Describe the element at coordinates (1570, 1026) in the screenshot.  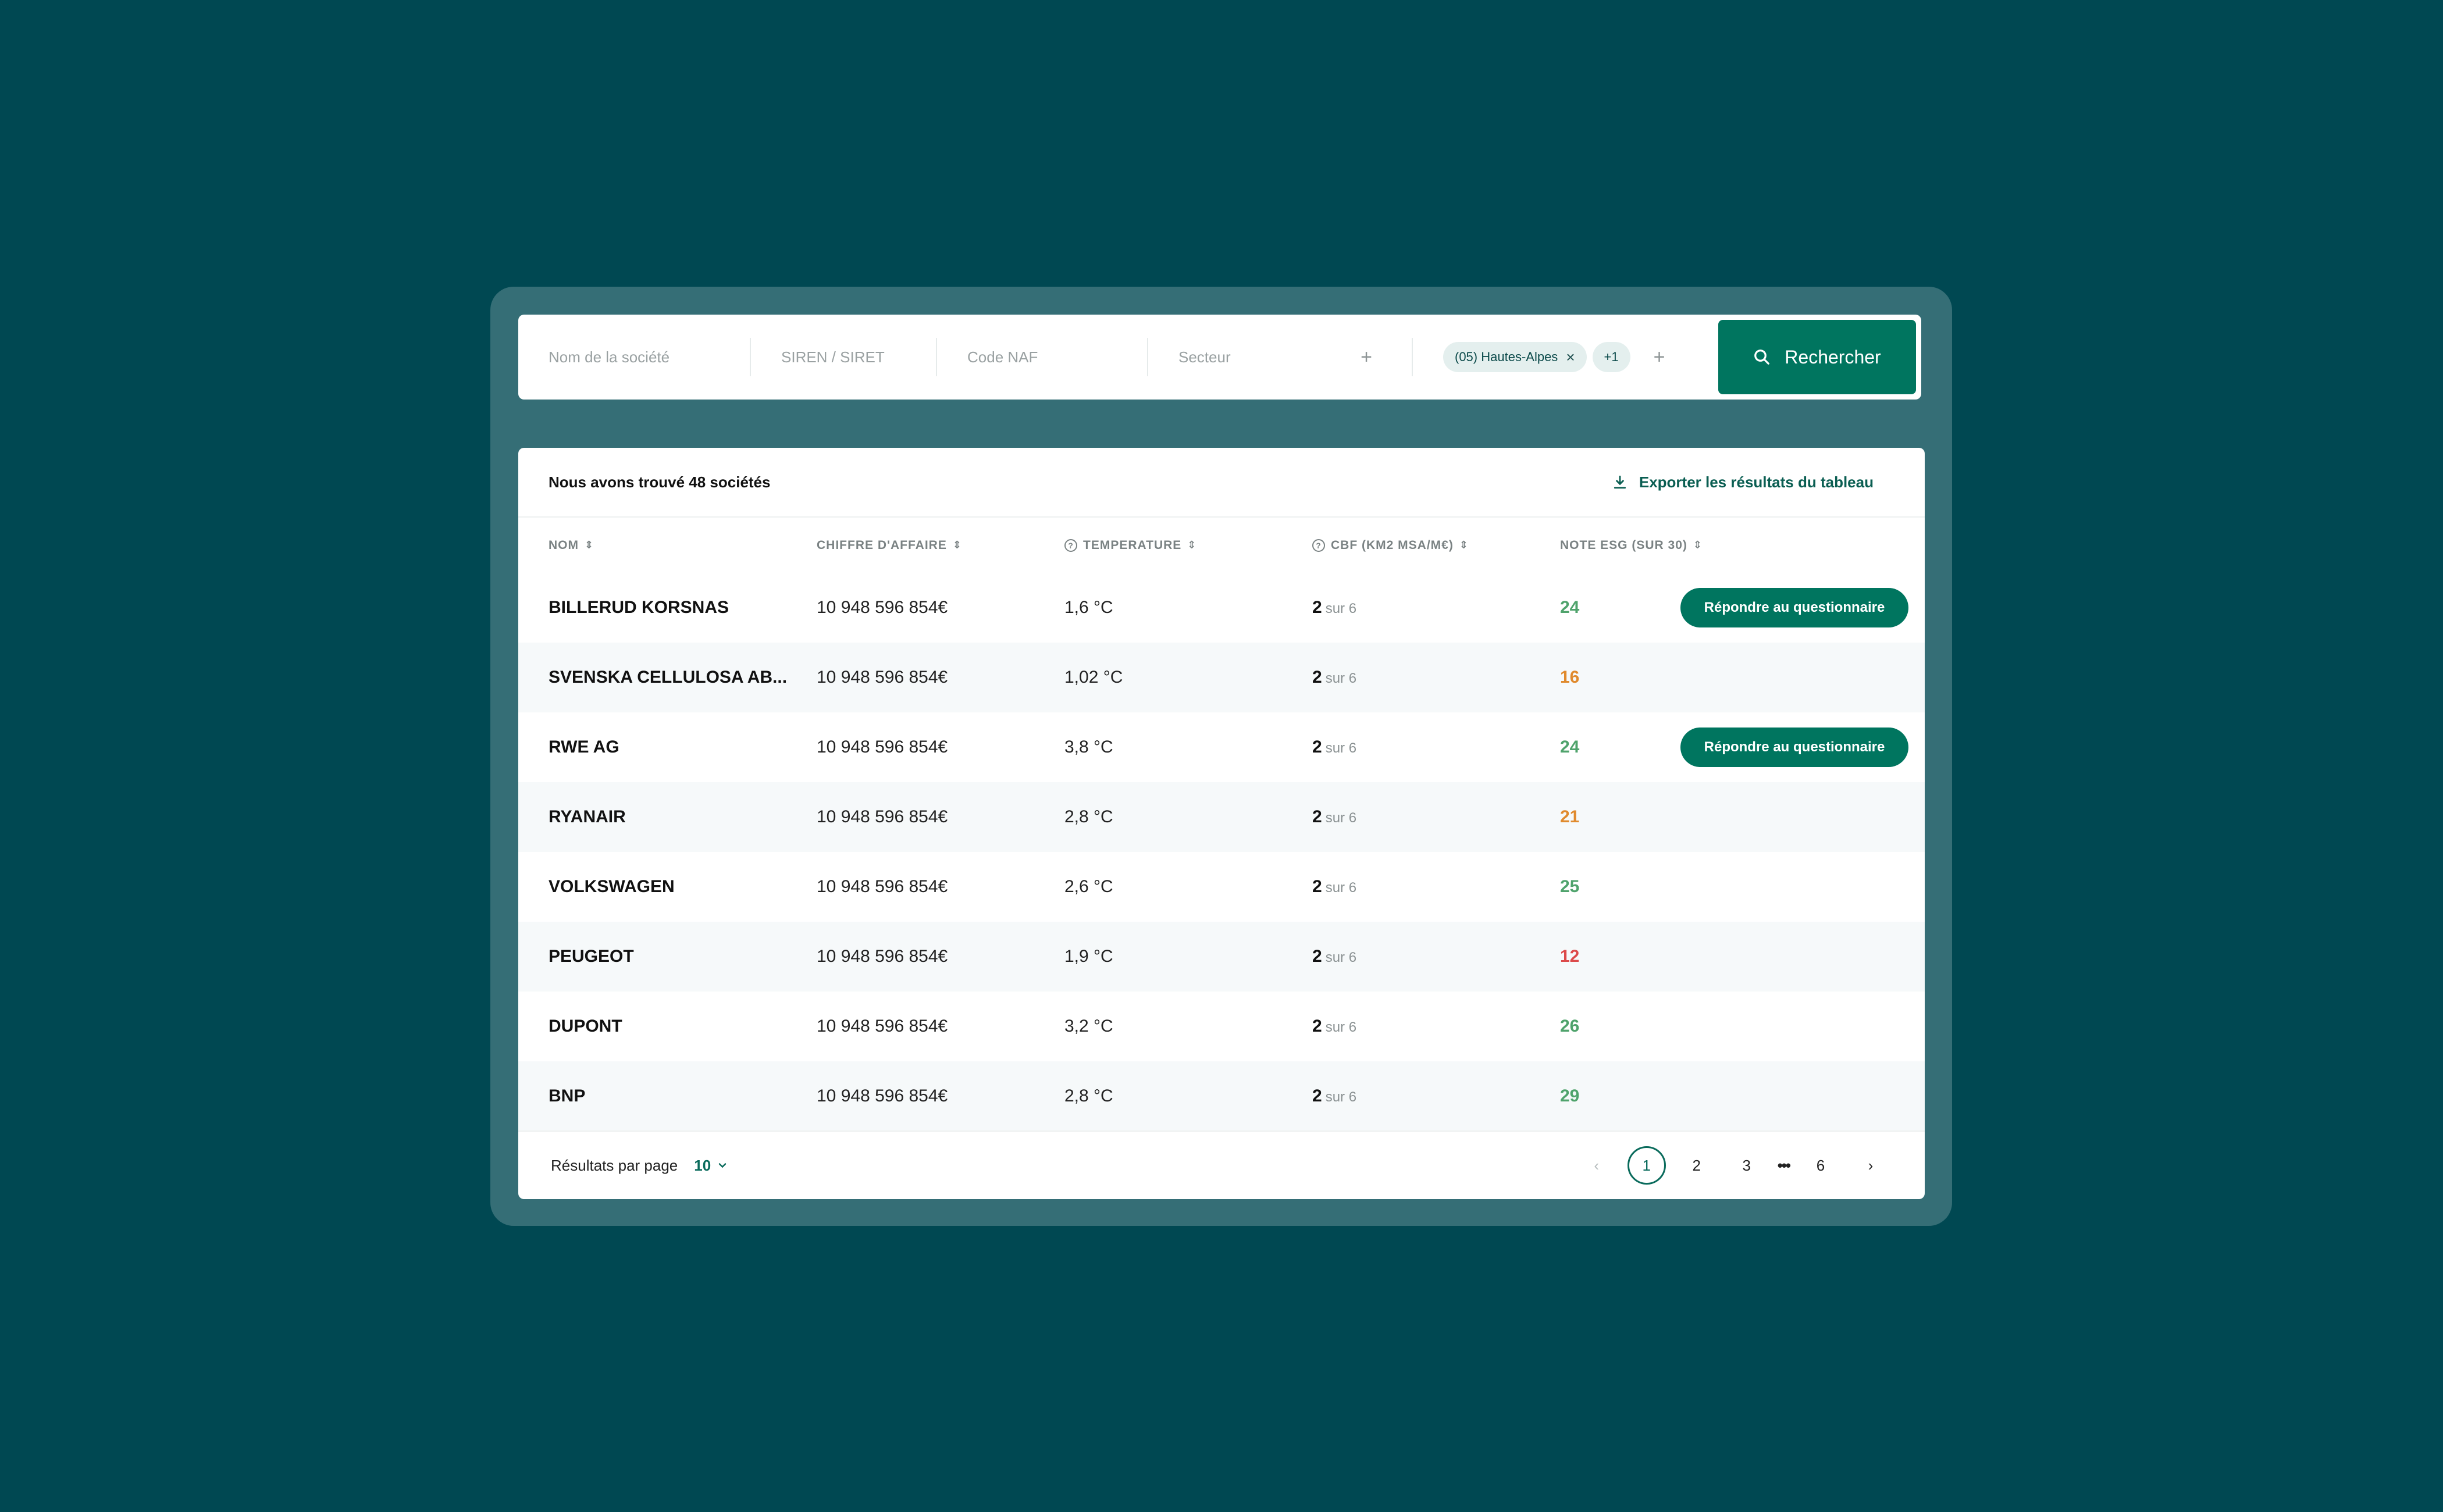
I see `esg-note: 26` at that location.